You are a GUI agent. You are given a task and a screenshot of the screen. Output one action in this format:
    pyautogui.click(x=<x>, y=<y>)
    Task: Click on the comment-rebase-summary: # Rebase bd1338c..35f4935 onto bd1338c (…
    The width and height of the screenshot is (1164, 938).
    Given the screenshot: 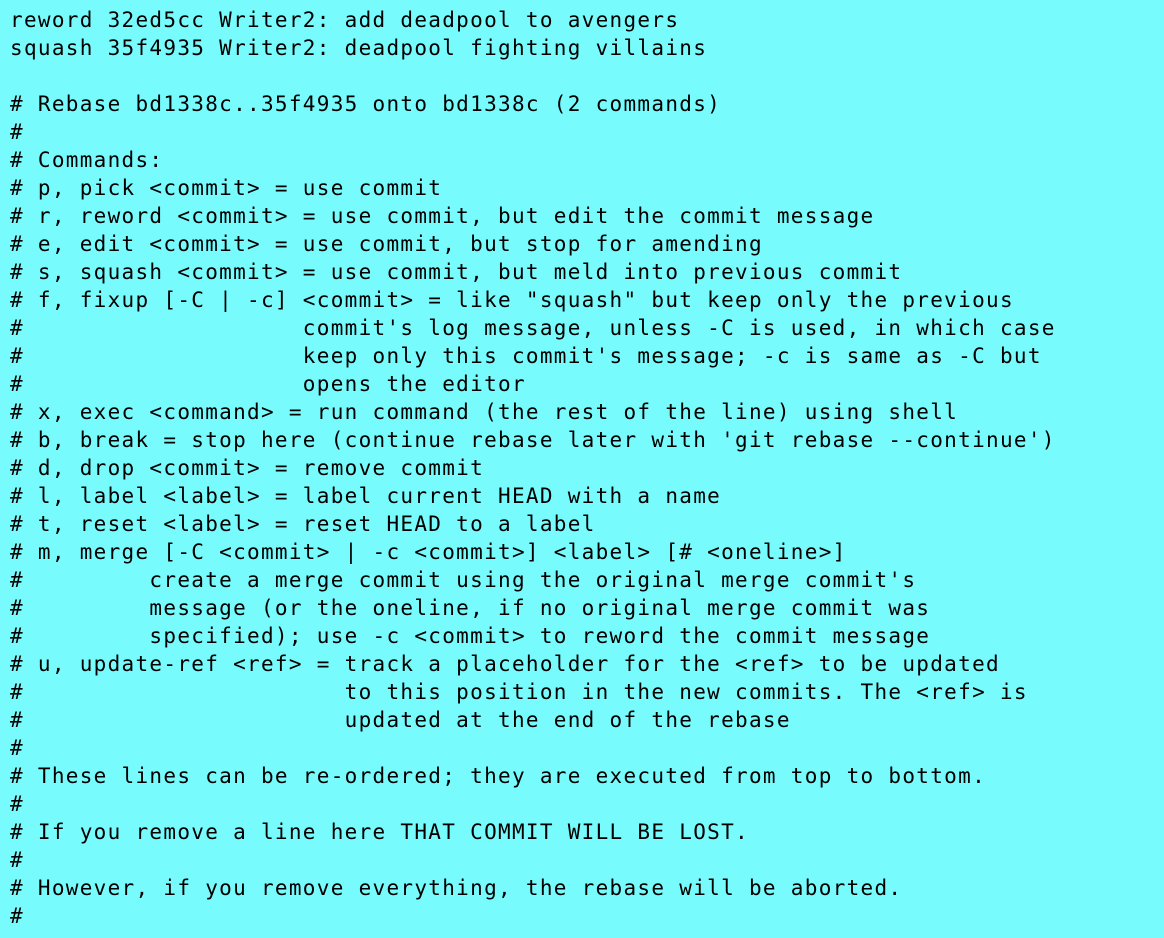 What is the action you would take?
    pyautogui.click(x=533, y=104)
    